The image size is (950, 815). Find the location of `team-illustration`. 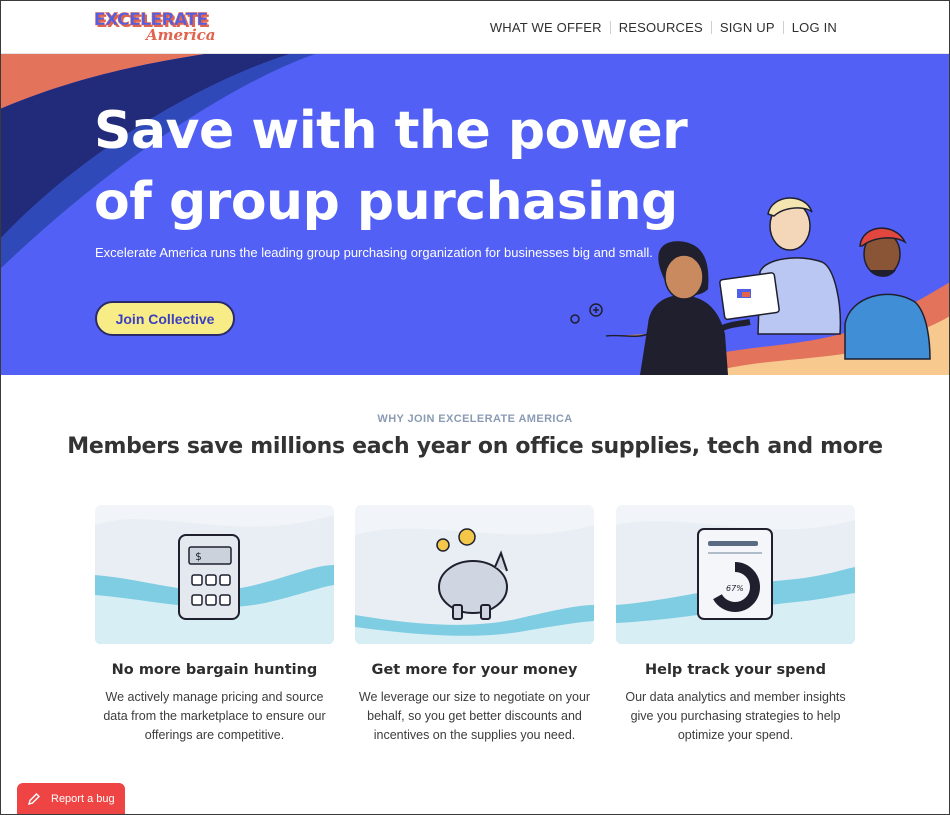

team-illustration is located at coordinates (750, 286).